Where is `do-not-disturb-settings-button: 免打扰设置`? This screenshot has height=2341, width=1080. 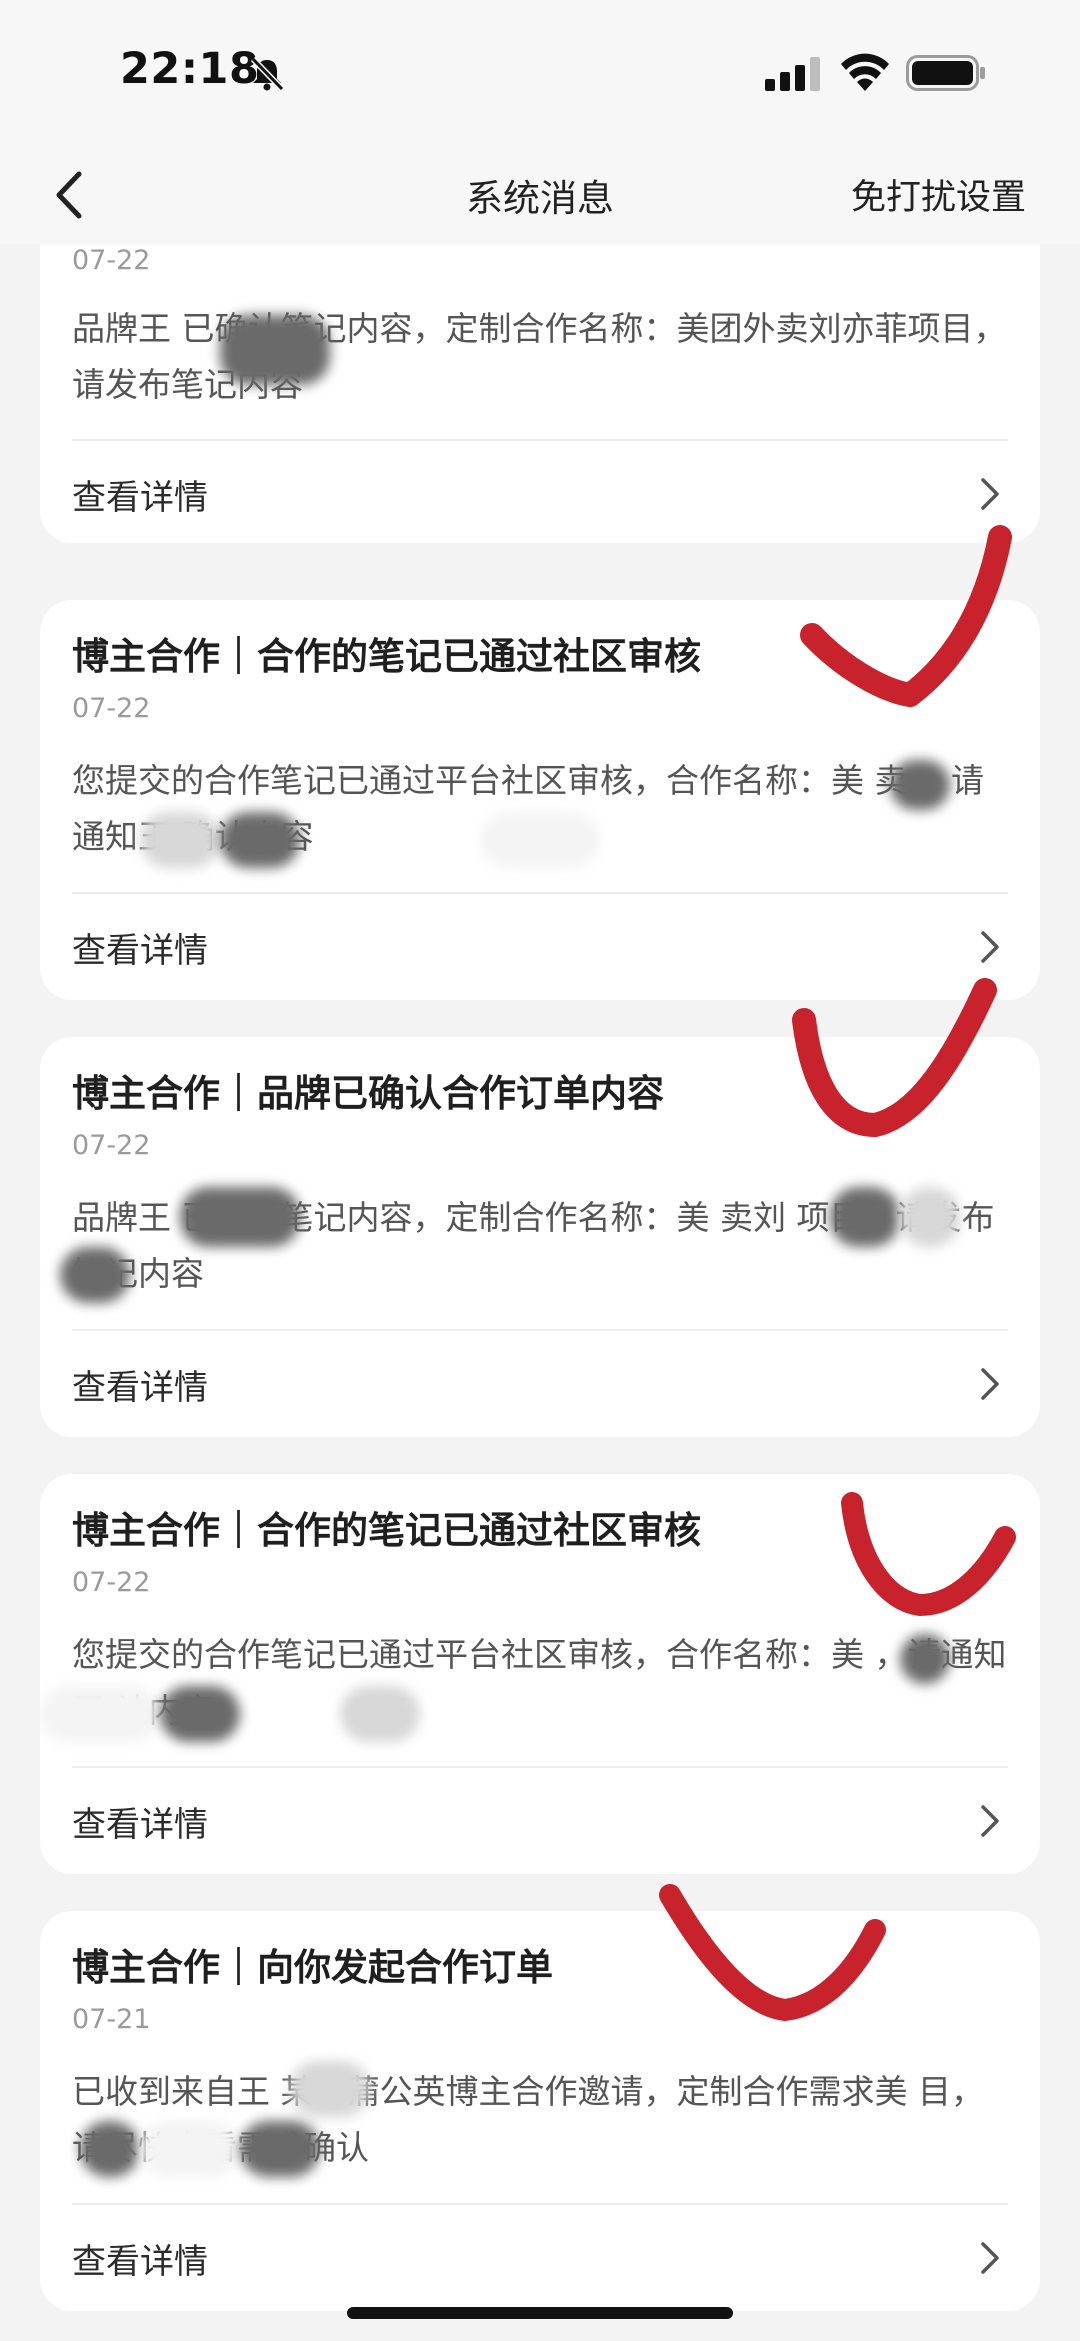 do-not-disturb-settings-button: 免打扰设置 is located at coordinates (938, 194).